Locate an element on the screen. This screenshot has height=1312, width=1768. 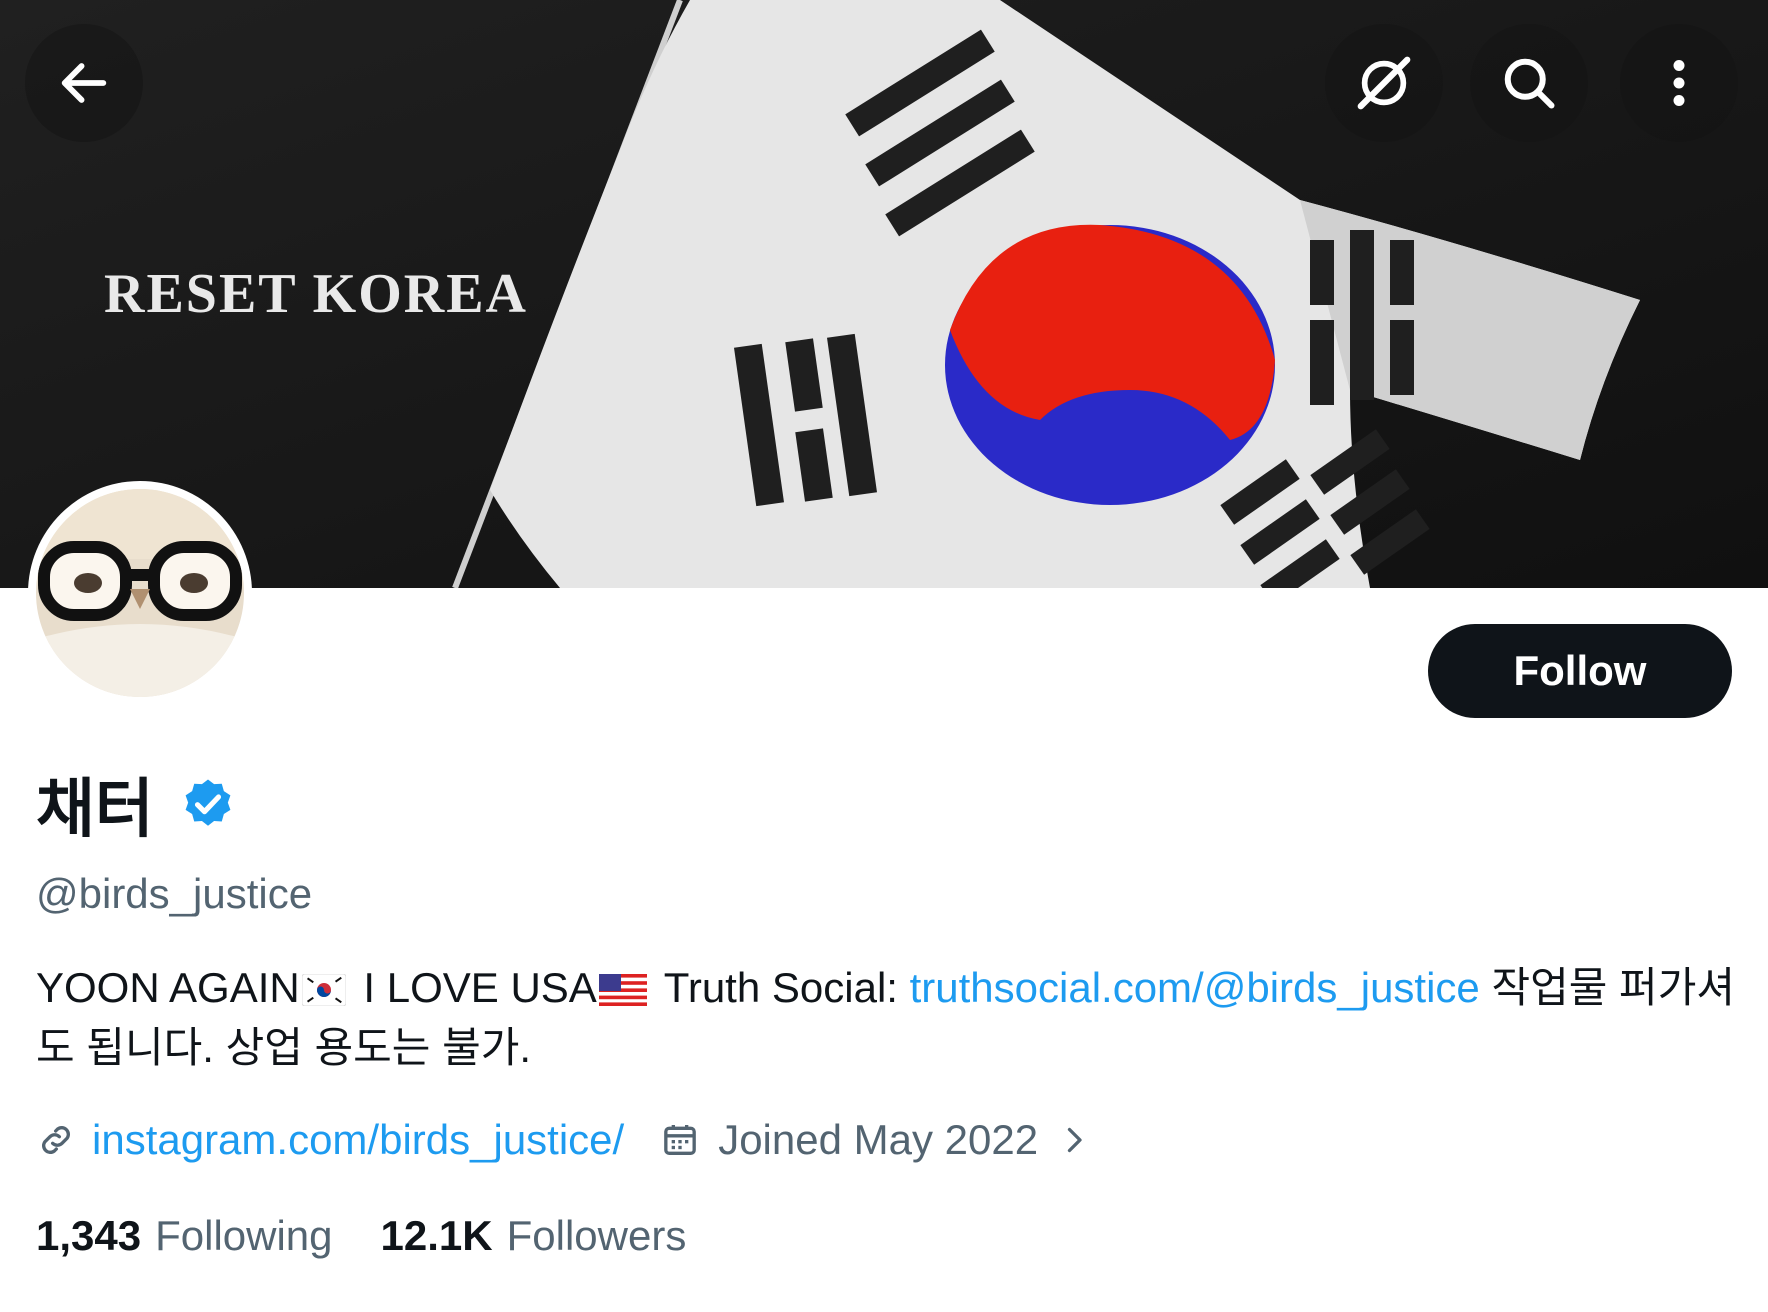
link-icon is located at coordinates (56, 1140).